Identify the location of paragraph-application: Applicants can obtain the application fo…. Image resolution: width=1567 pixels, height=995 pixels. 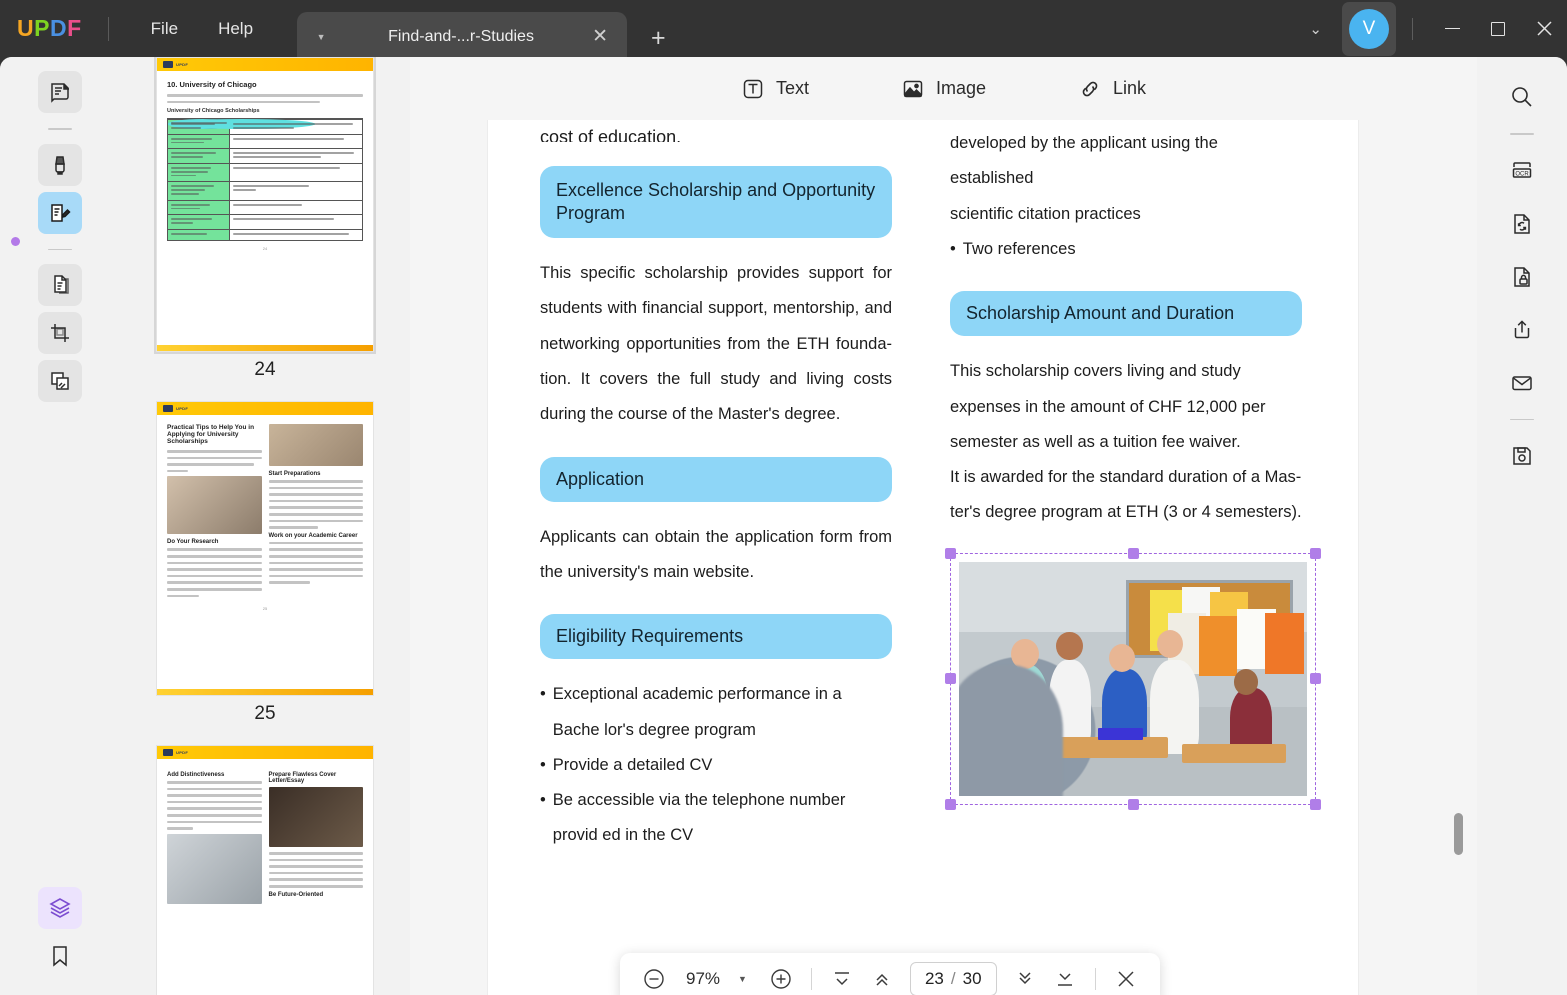
(716, 555).